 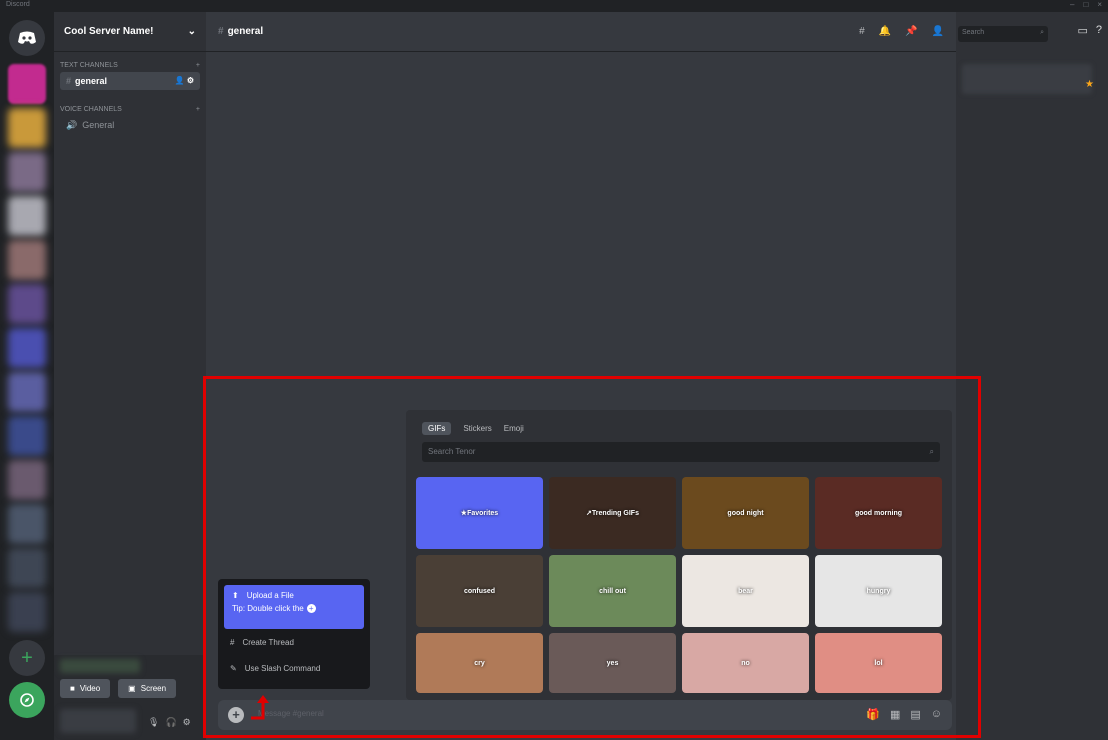 What do you see at coordinates (89, 65) in the screenshot?
I see `category-label: TEXT CHANNELS` at bounding box center [89, 65].